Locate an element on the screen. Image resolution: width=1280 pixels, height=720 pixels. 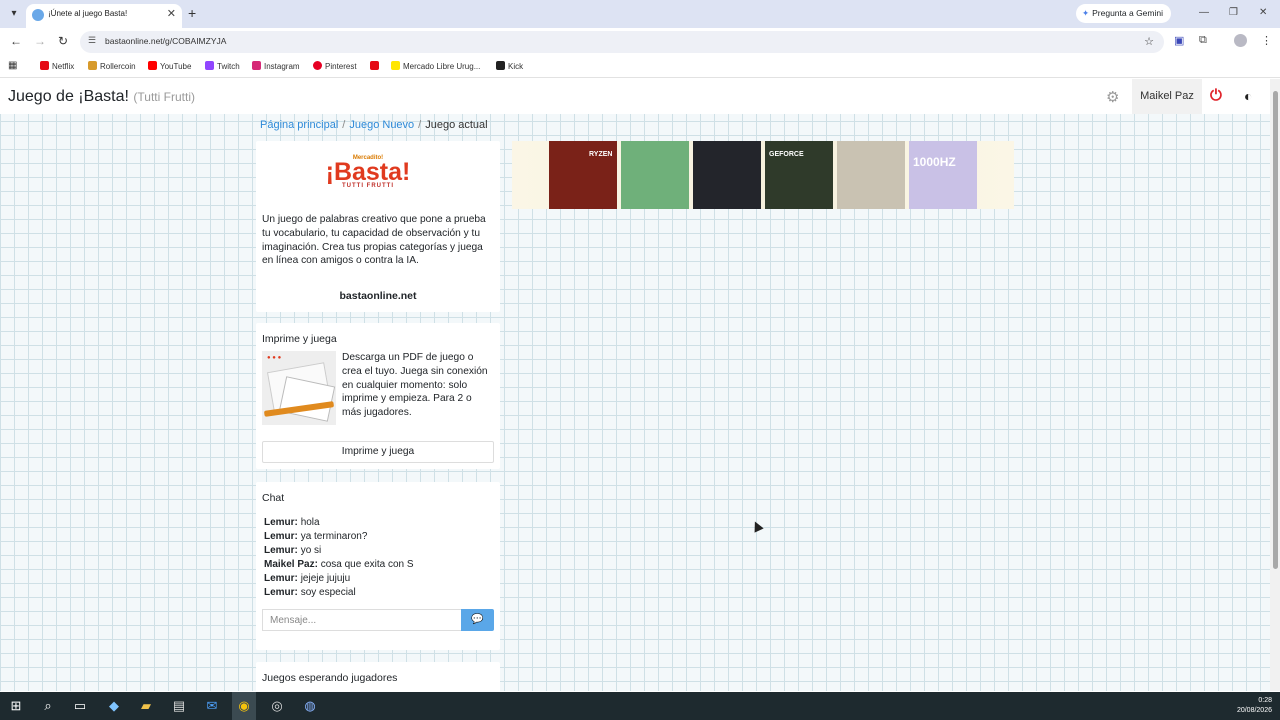
chat-message-input is located at coordinates (361, 620).